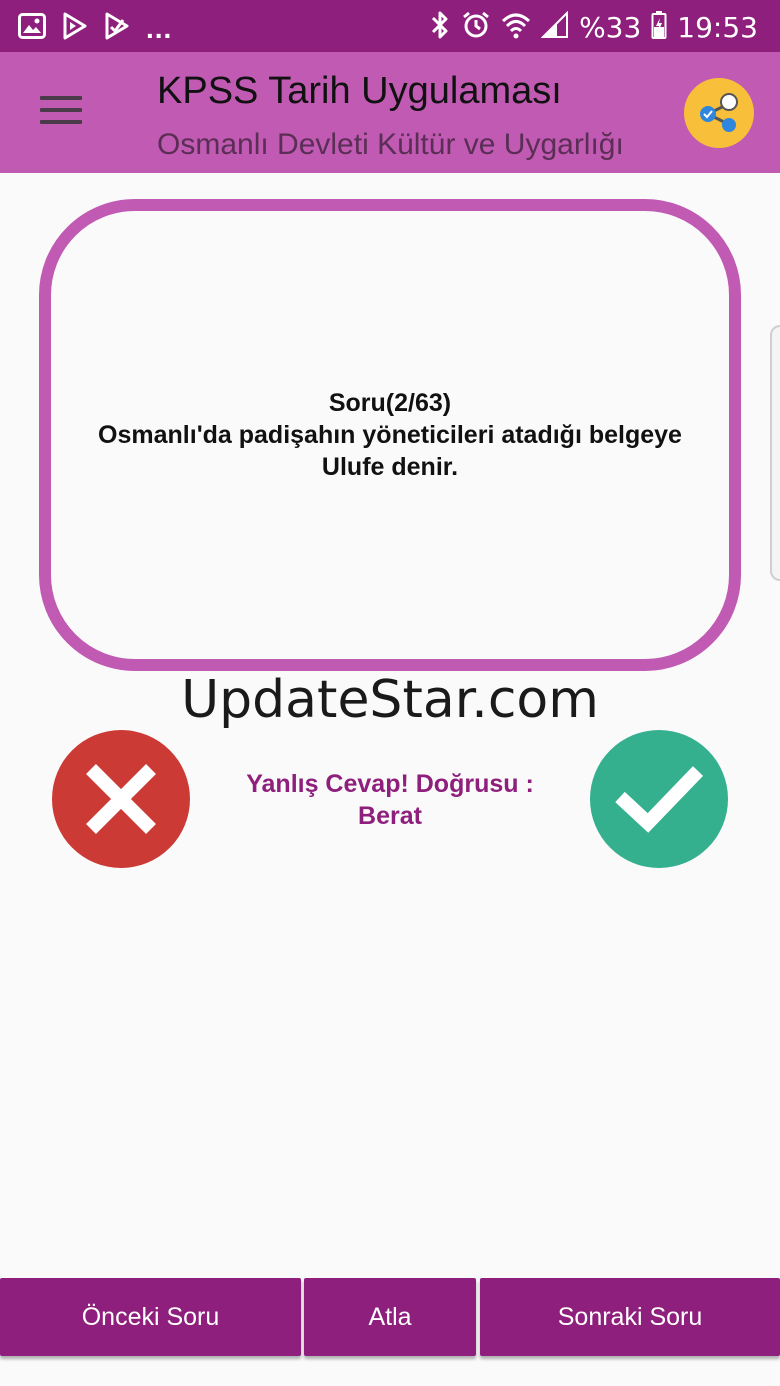 The image size is (780, 1386). Describe the element at coordinates (390, 26) in the screenshot. I see `status-bar: ... %33 19:53` at that location.